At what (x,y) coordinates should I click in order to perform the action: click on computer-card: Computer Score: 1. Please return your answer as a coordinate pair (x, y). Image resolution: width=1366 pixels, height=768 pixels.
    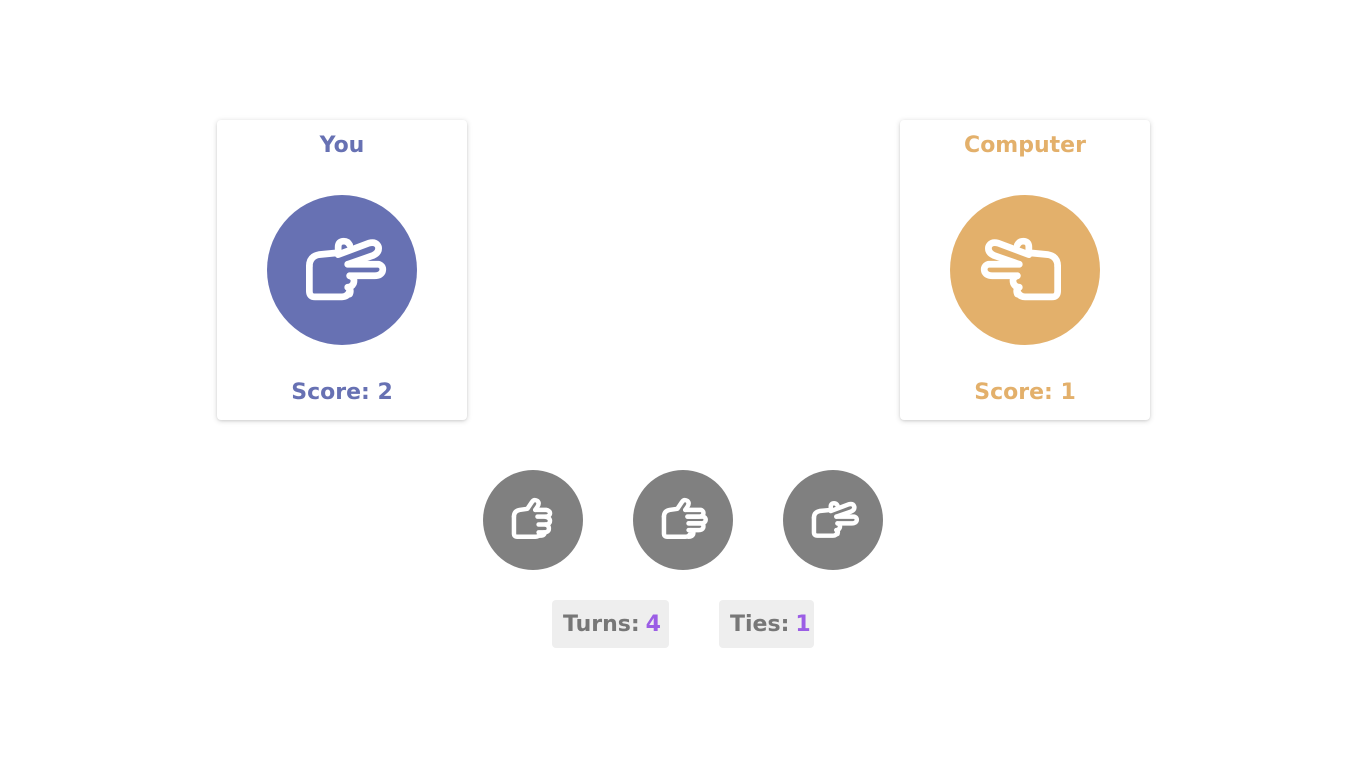
    Looking at the image, I should click on (1025, 270).